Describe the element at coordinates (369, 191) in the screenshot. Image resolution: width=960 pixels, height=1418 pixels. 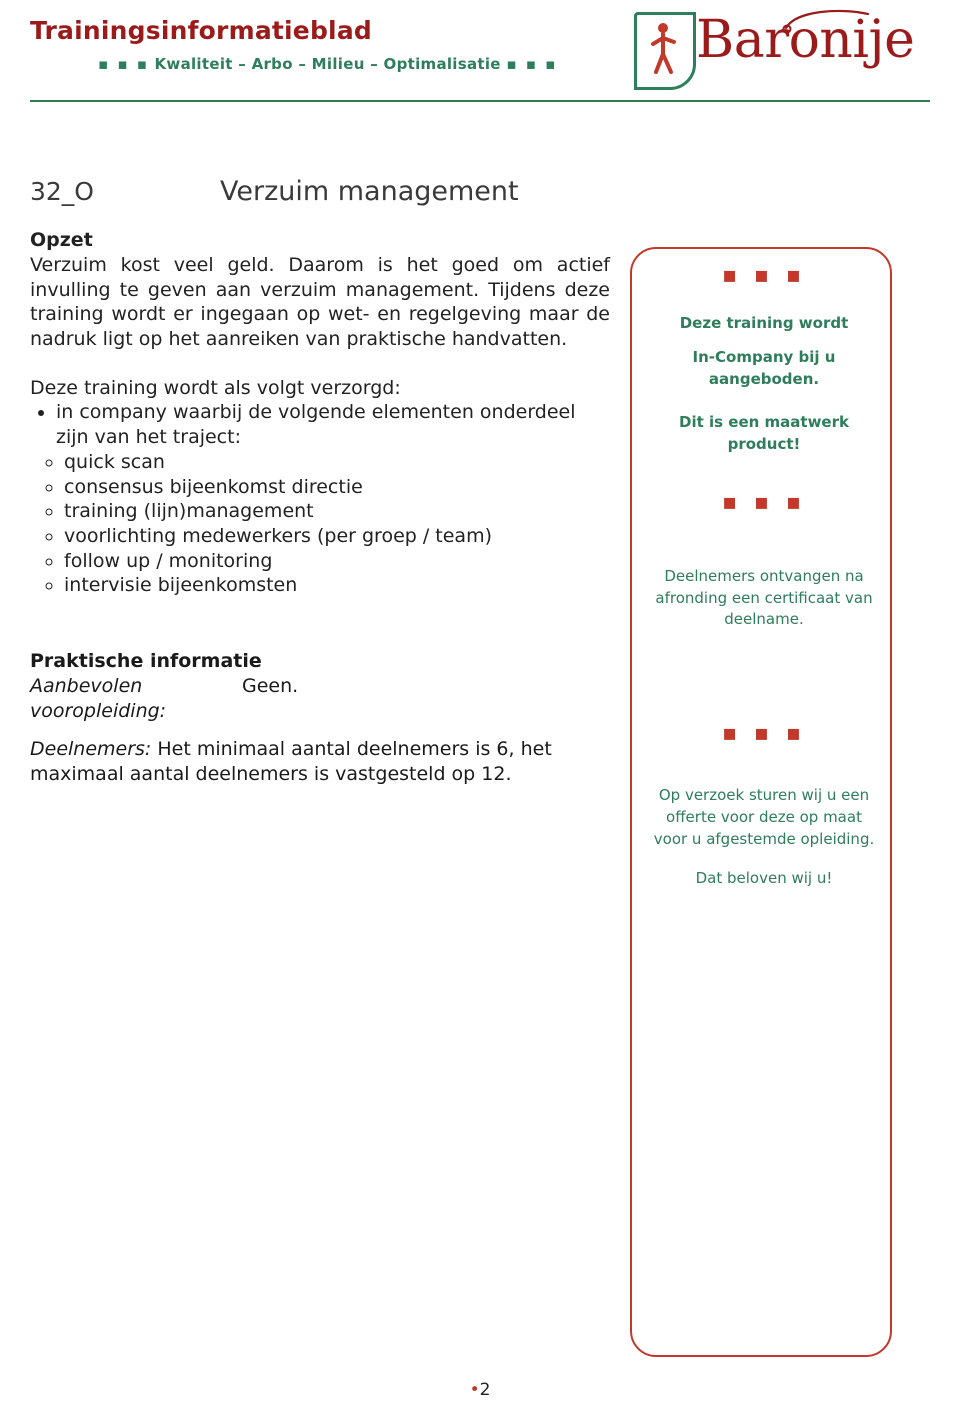
I see `document-title: Verzuim management` at that location.